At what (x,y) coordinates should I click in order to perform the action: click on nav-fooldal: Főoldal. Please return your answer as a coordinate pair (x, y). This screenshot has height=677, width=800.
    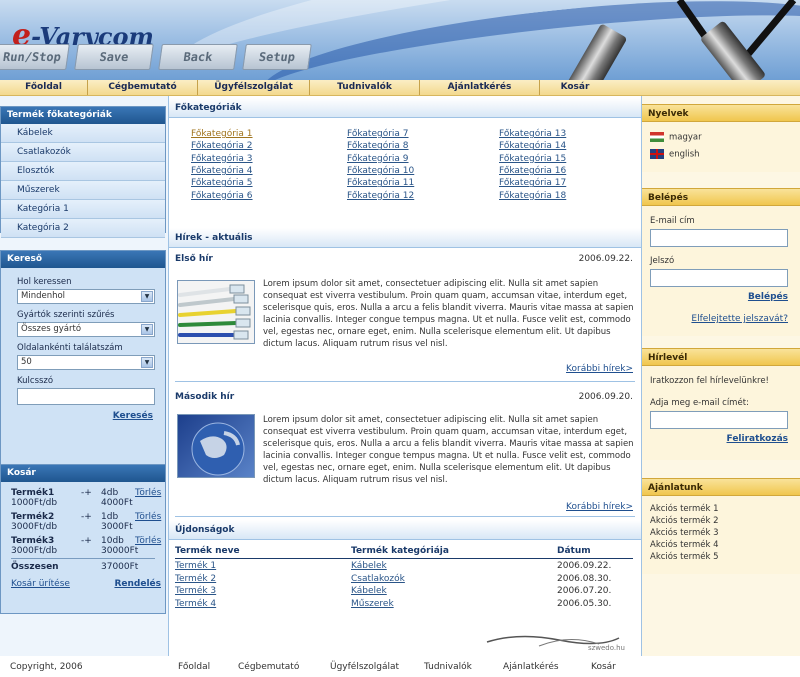
    Looking at the image, I should click on (44, 87).